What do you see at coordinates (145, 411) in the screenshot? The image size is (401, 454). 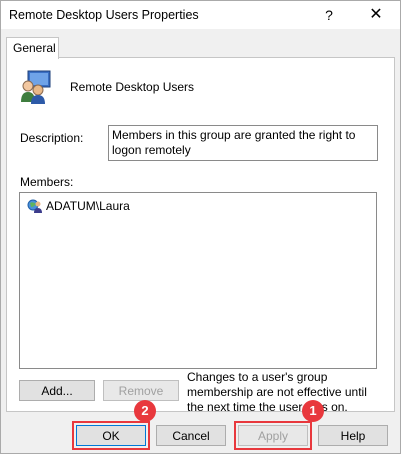 I see `step-2-badge: 2` at bounding box center [145, 411].